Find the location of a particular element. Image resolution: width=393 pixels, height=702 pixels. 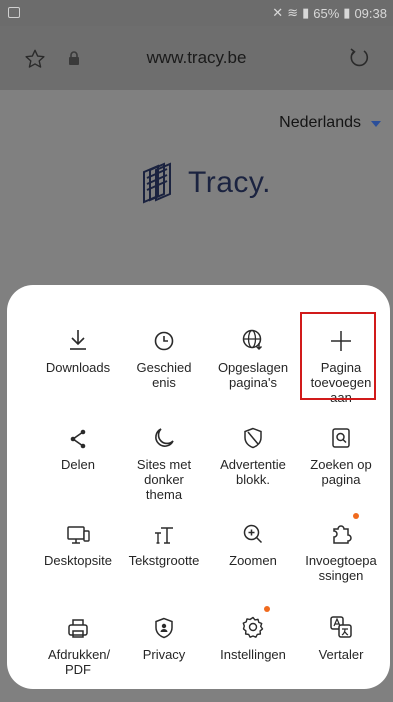

zoom-icon is located at coordinates (253, 528).